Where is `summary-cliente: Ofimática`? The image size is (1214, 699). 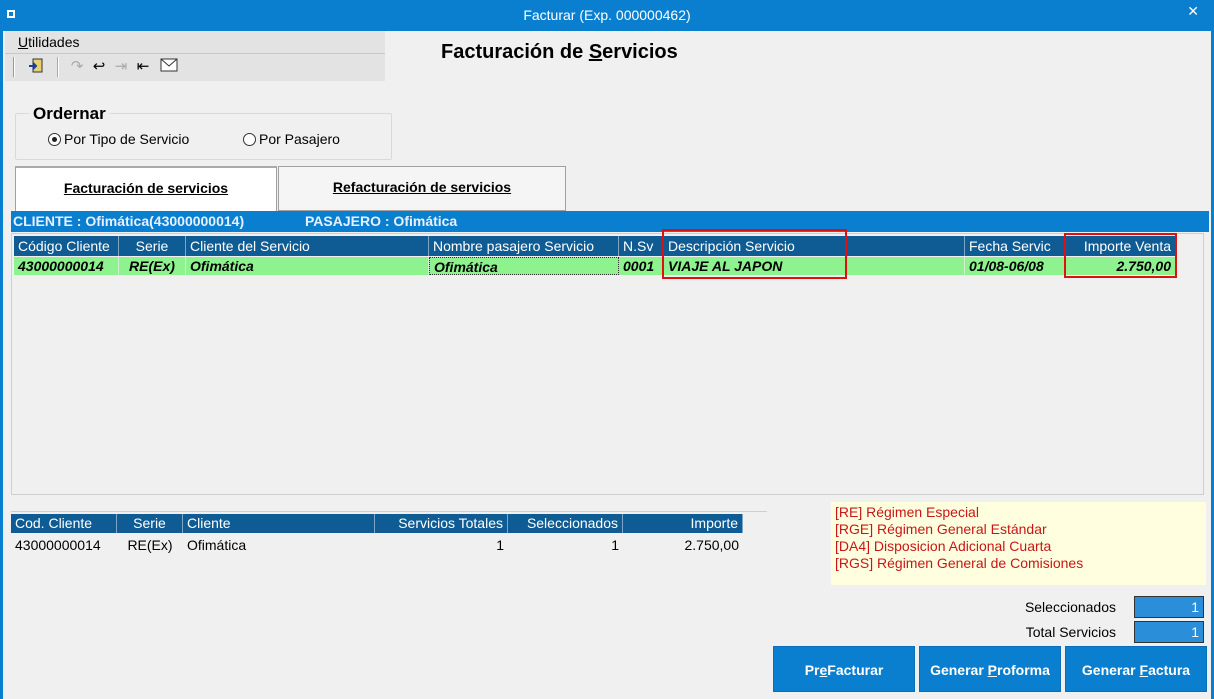 summary-cliente: Ofimática is located at coordinates (217, 545).